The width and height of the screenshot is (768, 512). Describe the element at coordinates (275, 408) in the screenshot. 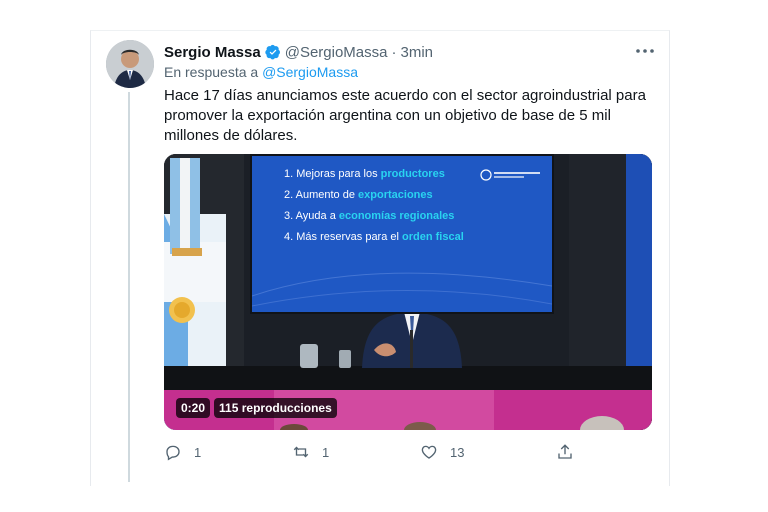

I see `video-views: 115 reproducciones` at that location.